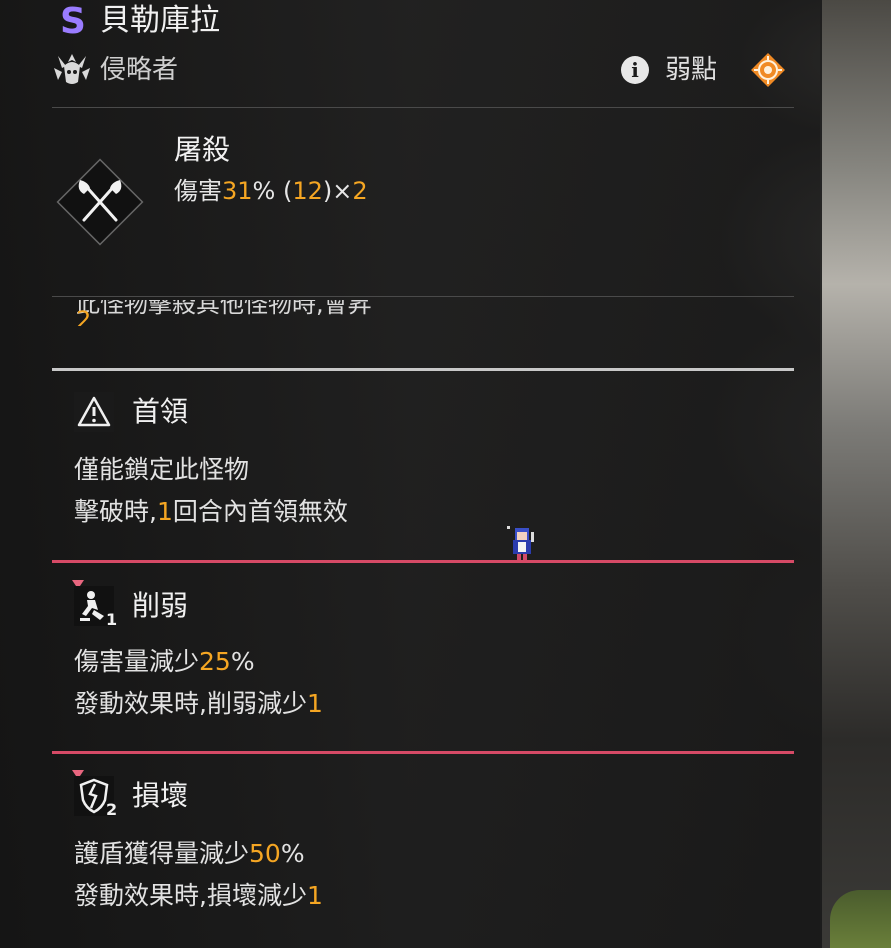 This screenshot has width=891, height=948. What do you see at coordinates (423, 369) in the screenshot?
I see `section-separator` at bounding box center [423, 369].